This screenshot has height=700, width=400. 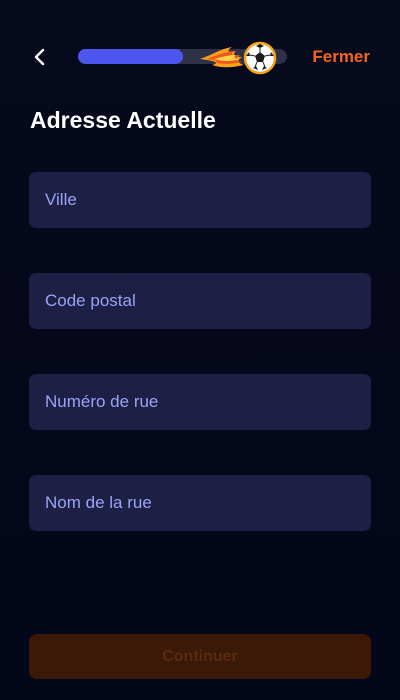 I want to click on progress-bar, so click(x=182, y=58).